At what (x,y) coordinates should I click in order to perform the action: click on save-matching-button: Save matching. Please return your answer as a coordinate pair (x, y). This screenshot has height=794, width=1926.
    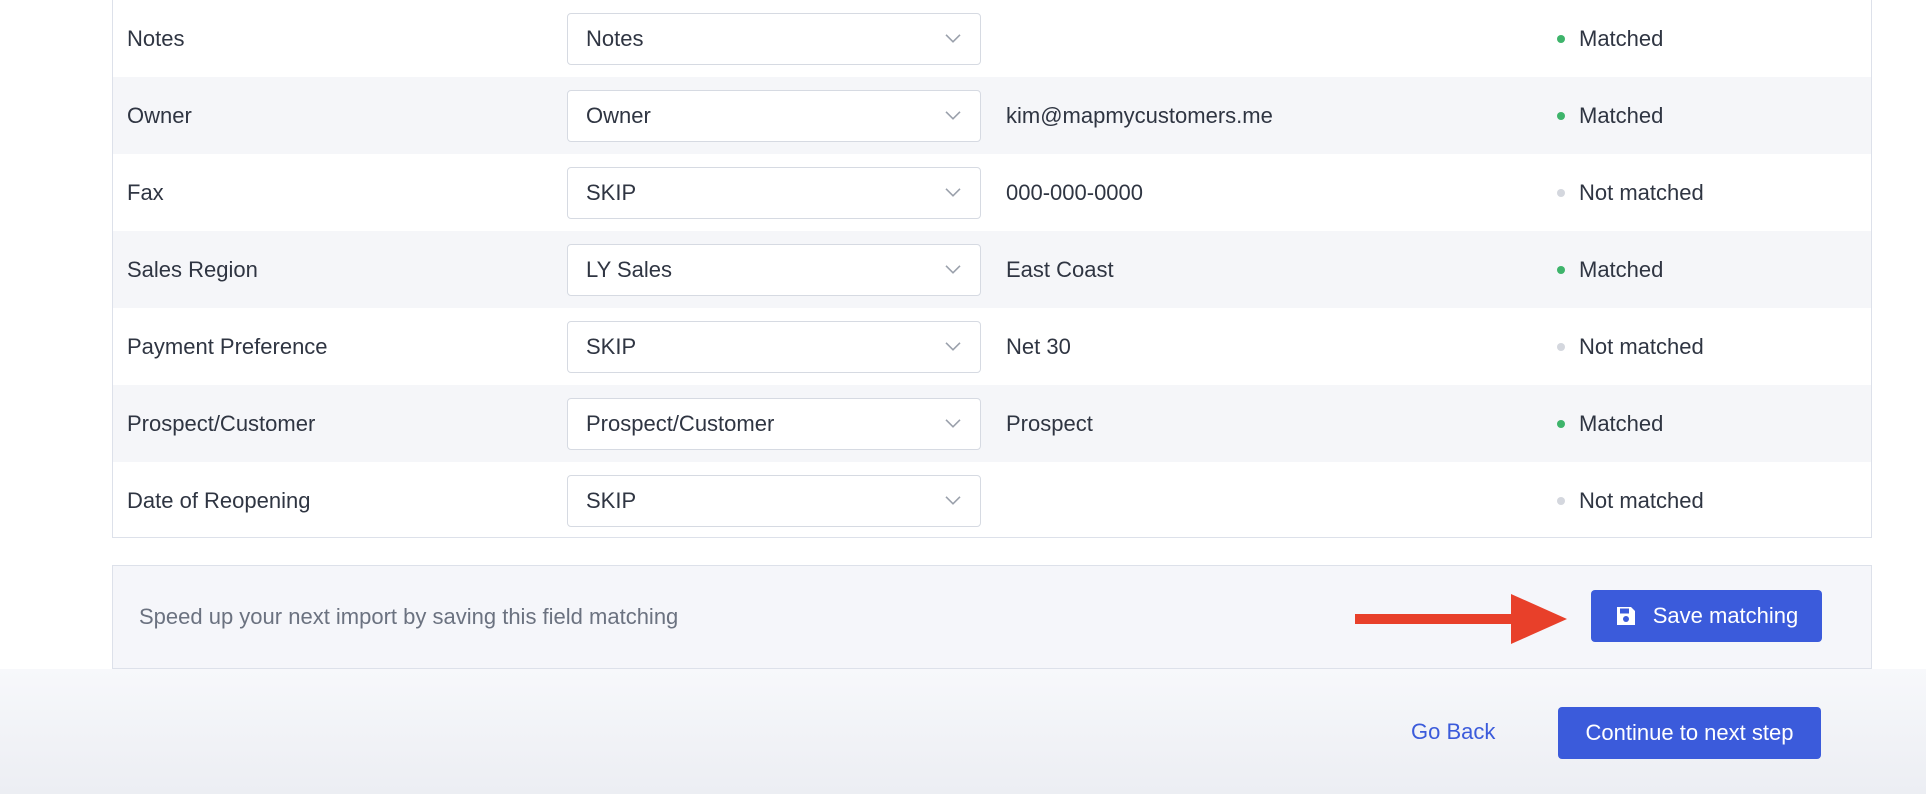
    Looking at the image, I should click on (1706, 616).